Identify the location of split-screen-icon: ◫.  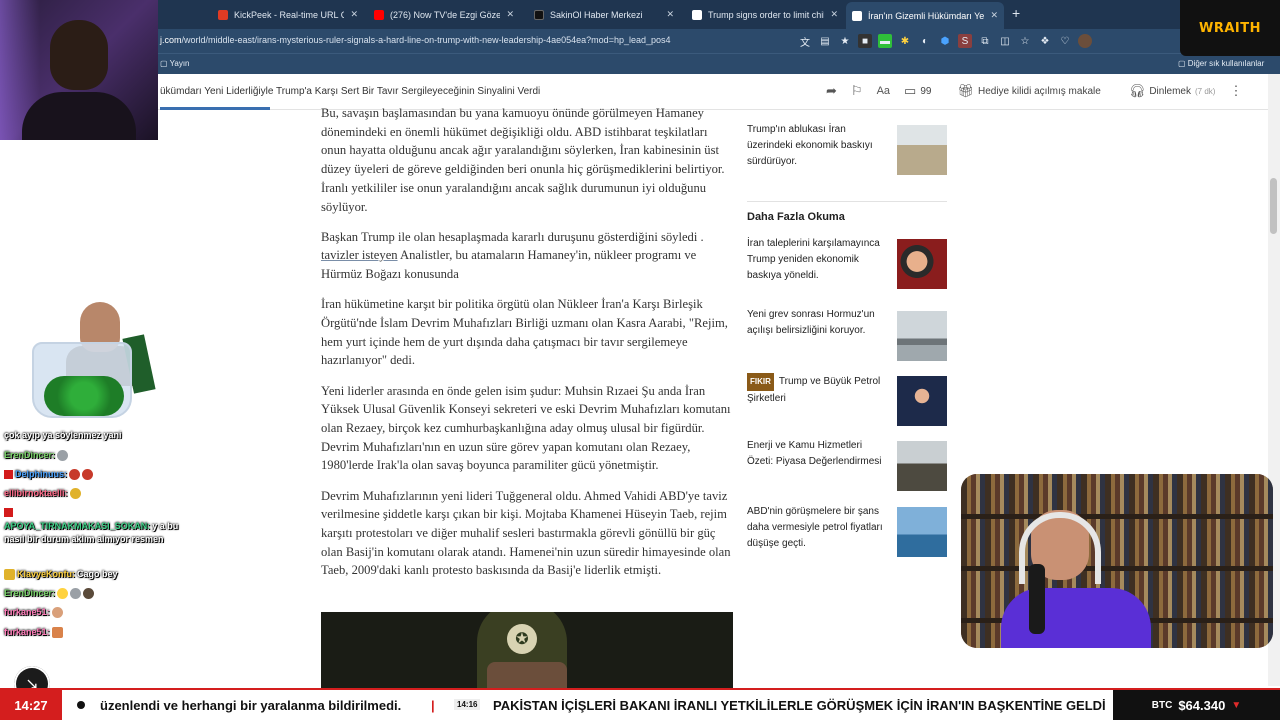
(1005, 41).